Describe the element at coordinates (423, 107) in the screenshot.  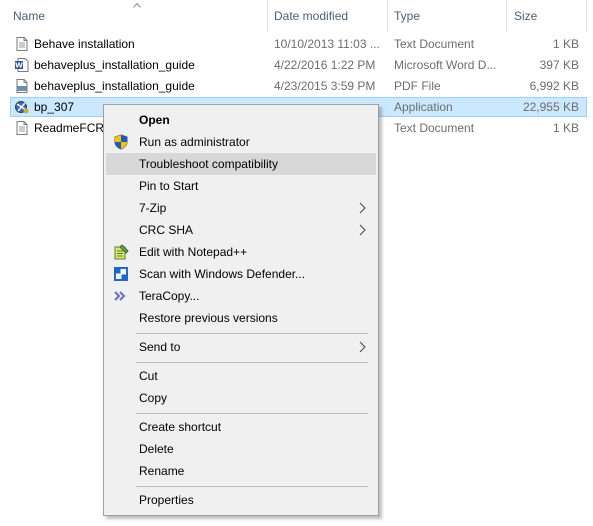
I see `file-type: Application` at that location.